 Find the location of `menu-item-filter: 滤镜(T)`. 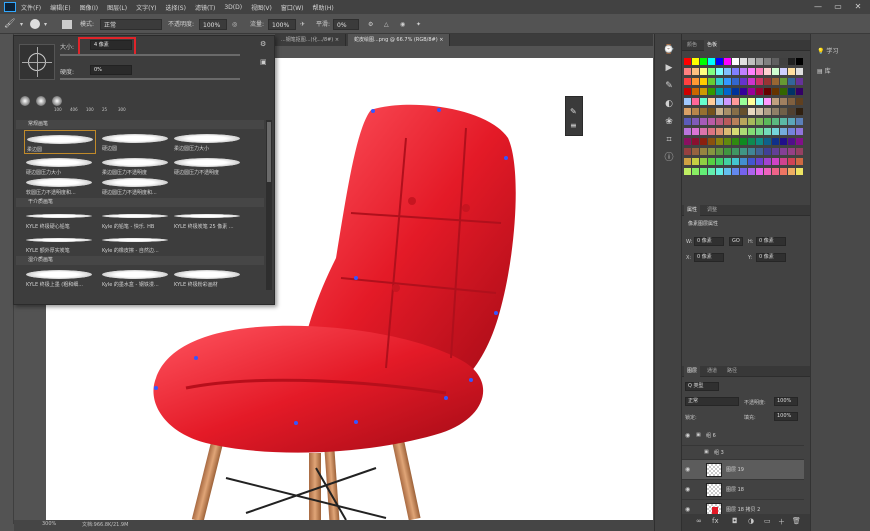

menu-item-filter: 滤镜(T) is located at coordinates (205, 7).